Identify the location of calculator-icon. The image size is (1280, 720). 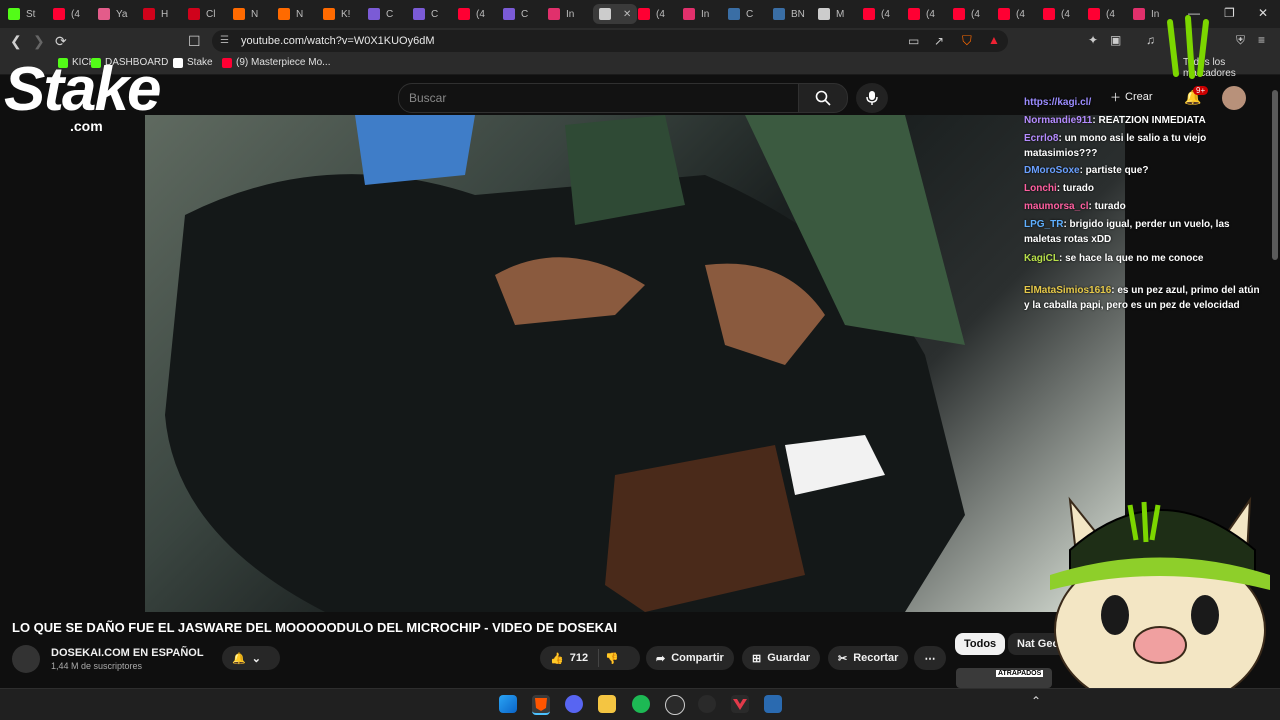
(773, 704).